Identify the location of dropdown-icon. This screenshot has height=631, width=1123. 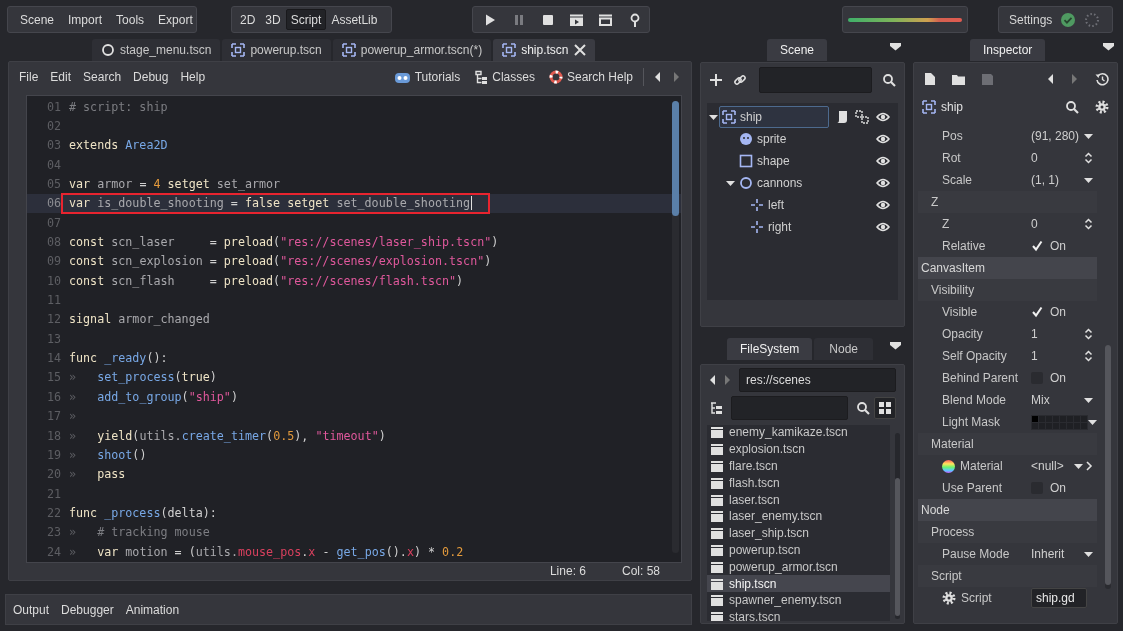
(1092, 422).